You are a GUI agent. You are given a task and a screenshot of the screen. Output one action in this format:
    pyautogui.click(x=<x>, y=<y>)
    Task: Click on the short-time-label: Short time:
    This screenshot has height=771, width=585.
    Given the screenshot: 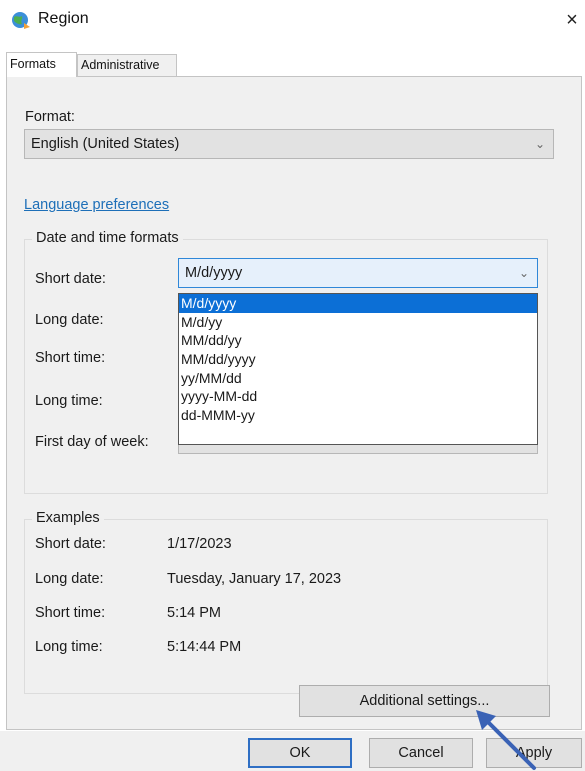 What is the action you would take?
    pyautogui.click(x=70, y=358)
    